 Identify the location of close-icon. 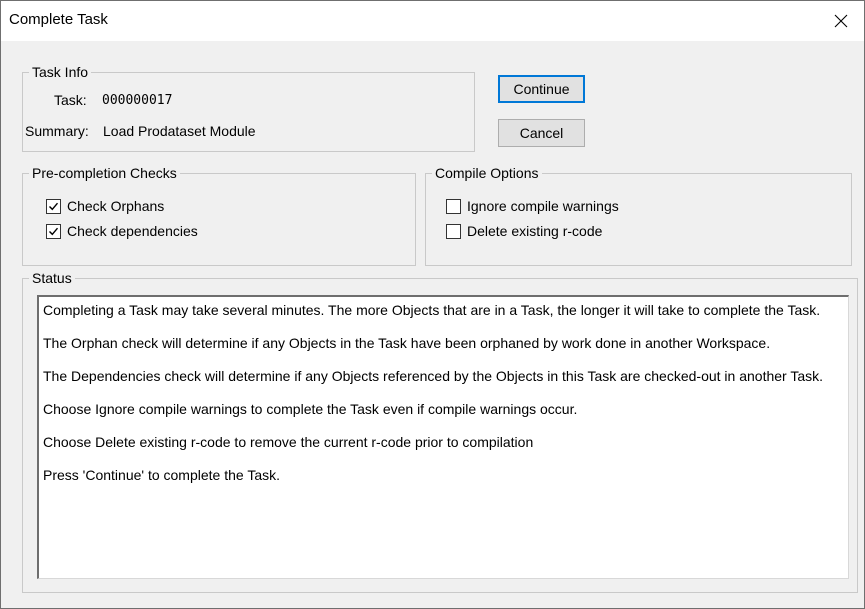
(841, 21).